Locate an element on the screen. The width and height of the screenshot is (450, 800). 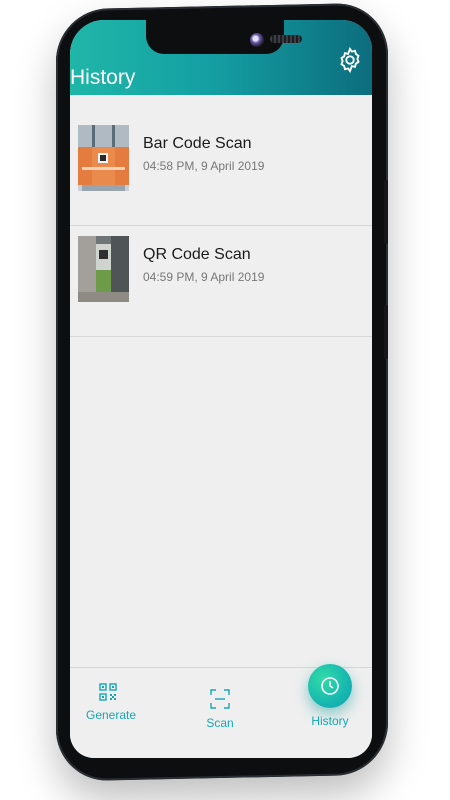
volume-button is located at coordinates (386, 212).